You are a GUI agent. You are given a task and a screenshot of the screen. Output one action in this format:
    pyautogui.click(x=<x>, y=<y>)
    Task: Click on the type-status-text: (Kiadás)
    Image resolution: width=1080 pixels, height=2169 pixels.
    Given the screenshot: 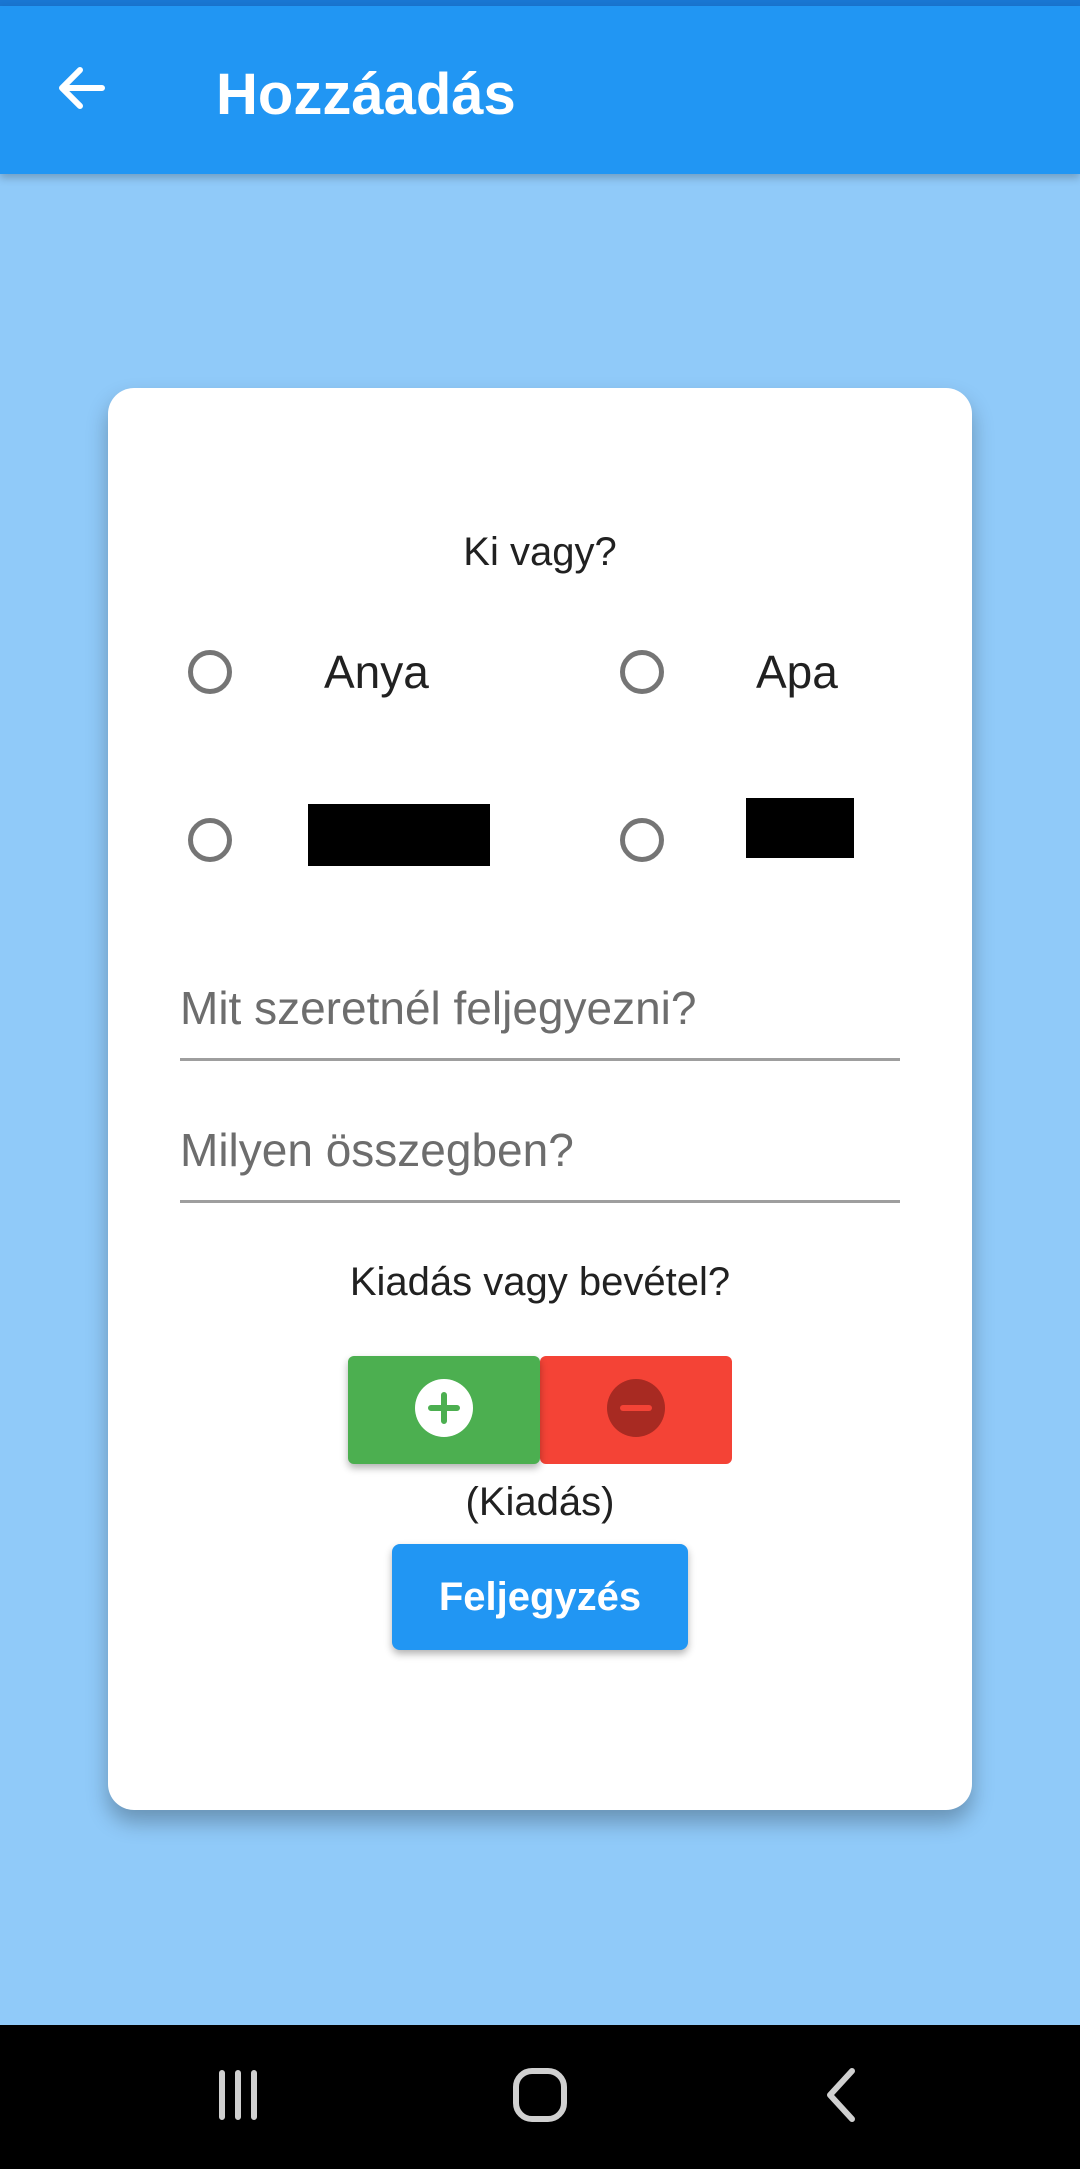 What is the action you would take?
    pyautogui.click(x=540, y=1502)
    